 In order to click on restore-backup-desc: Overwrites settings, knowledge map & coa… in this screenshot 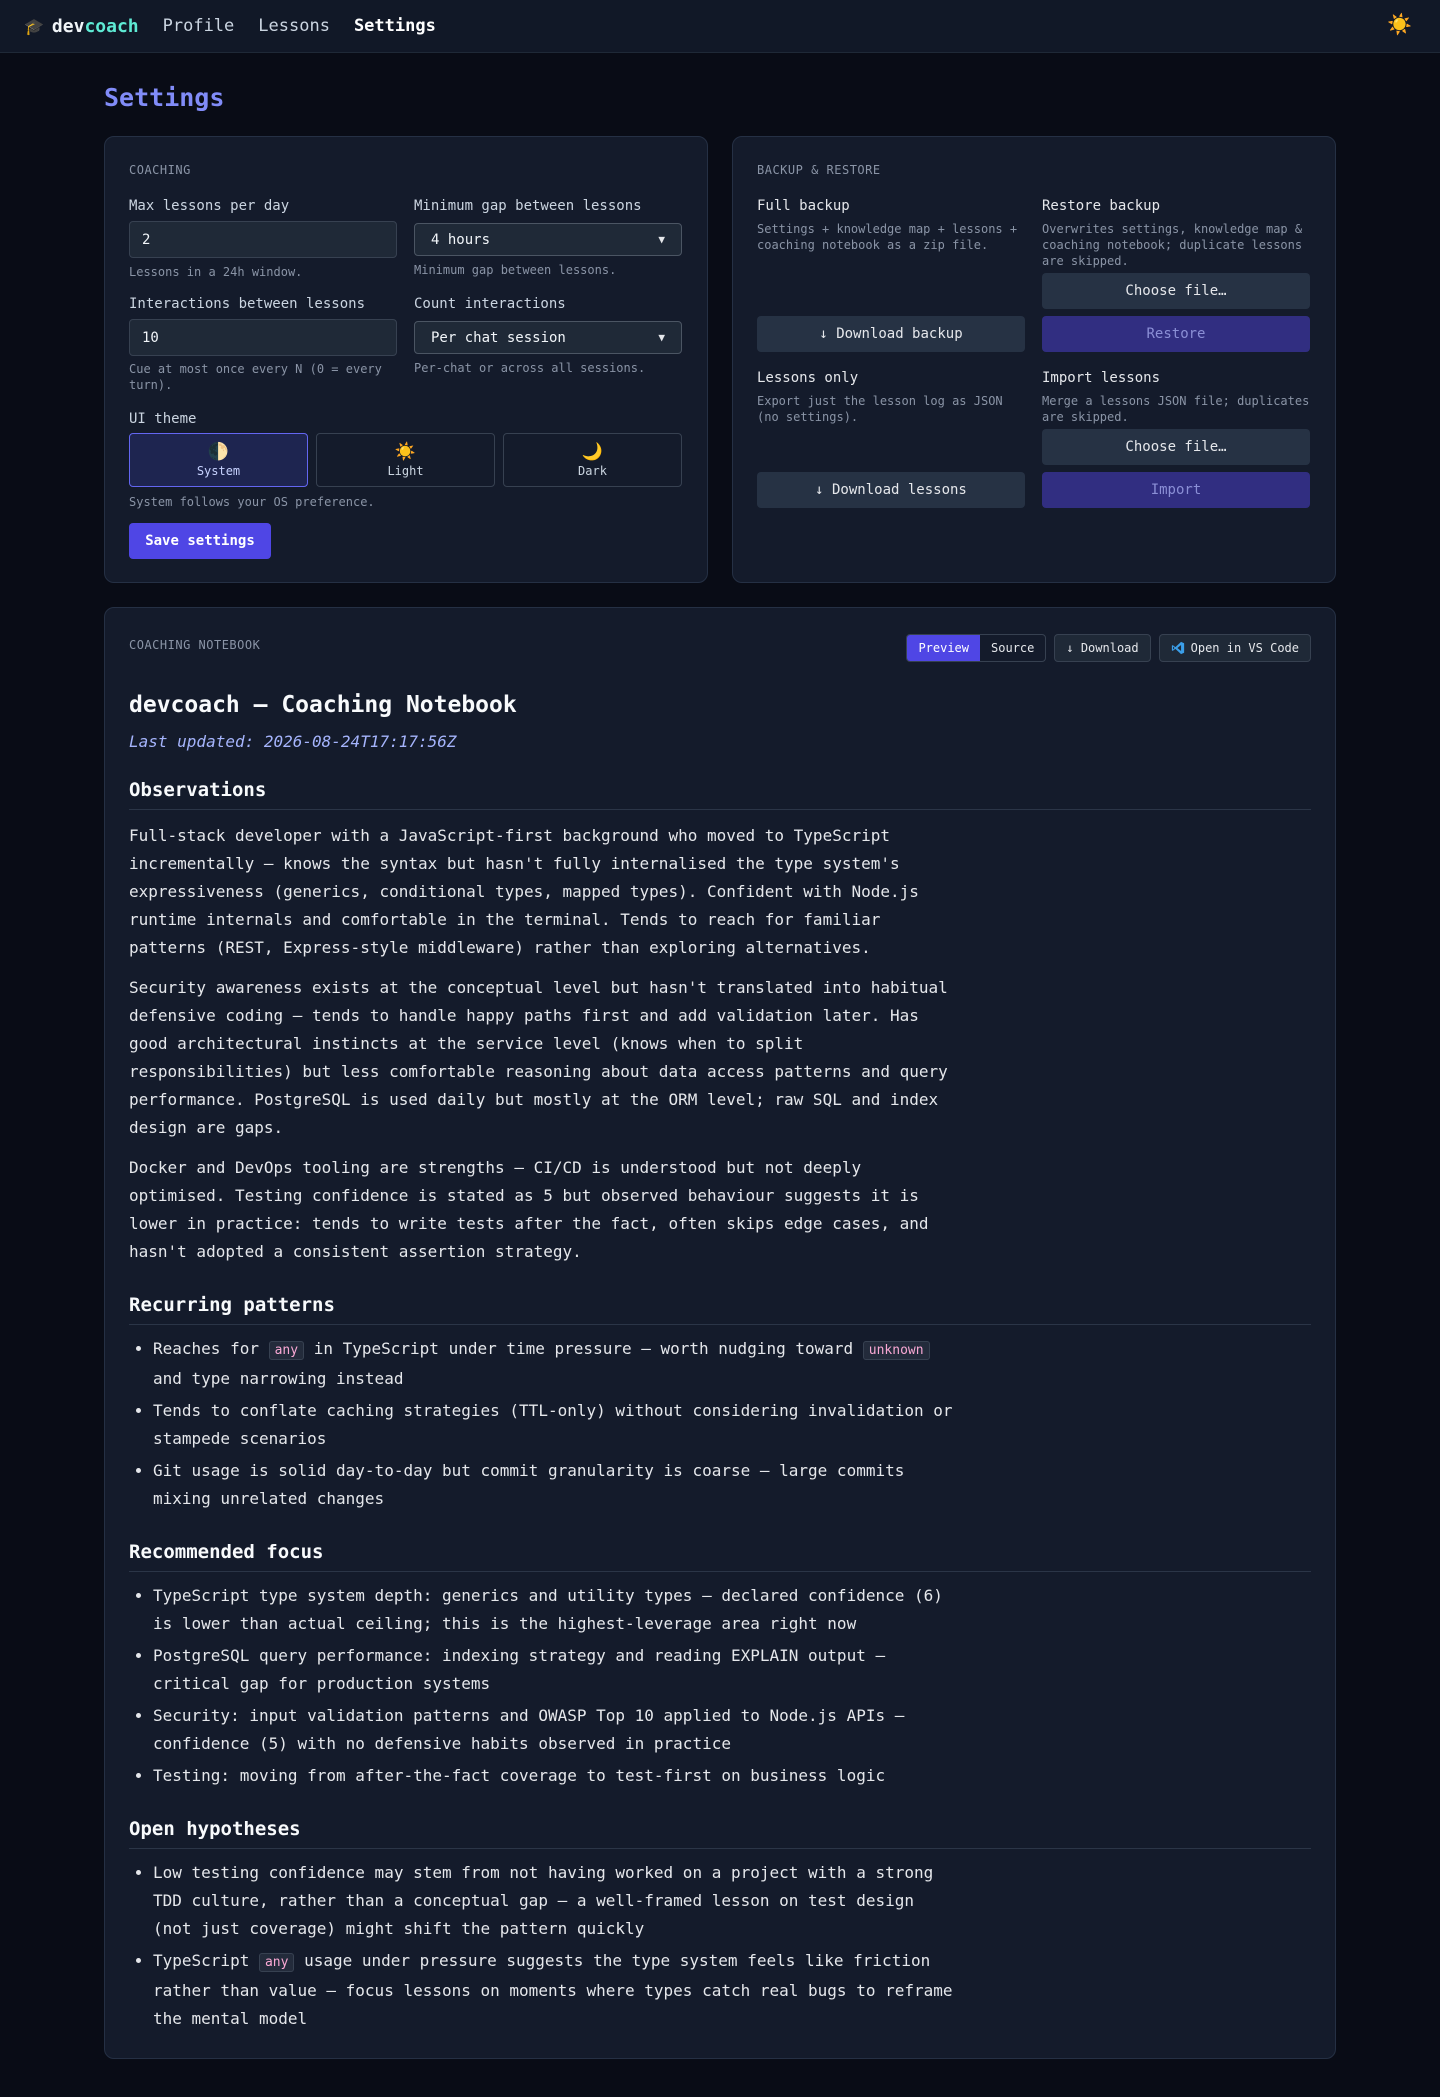, I will do `click(1172, 245)`.